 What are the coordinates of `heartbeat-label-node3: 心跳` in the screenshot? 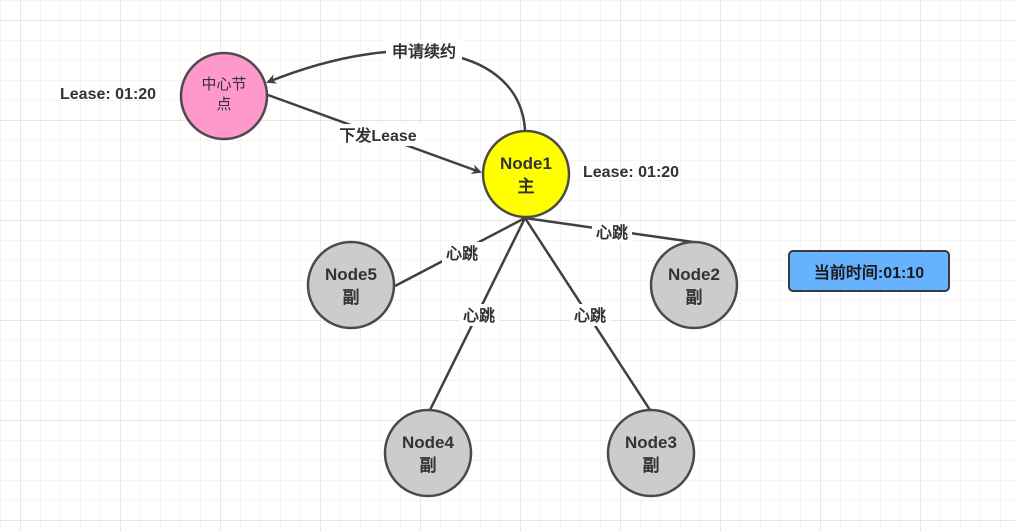 It's located at (590, 315).